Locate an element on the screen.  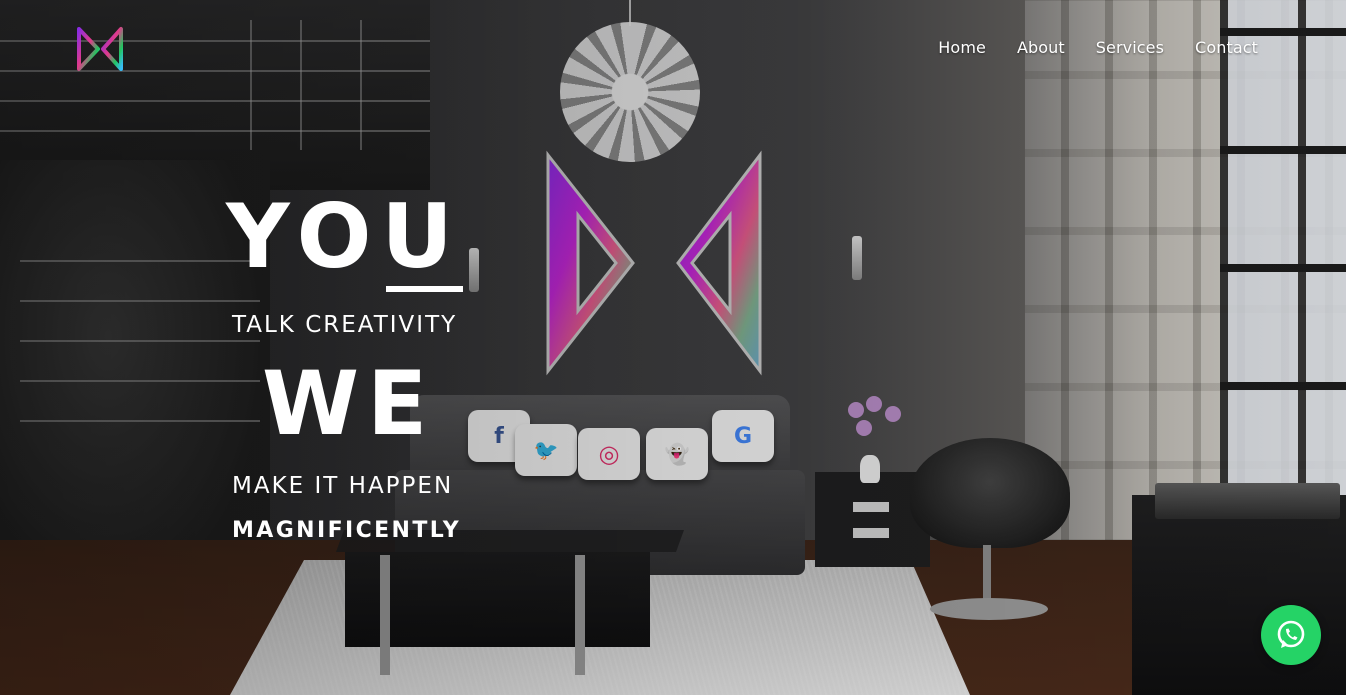
twitter-pillow: 🐦 is located at coordinates (546, 450).